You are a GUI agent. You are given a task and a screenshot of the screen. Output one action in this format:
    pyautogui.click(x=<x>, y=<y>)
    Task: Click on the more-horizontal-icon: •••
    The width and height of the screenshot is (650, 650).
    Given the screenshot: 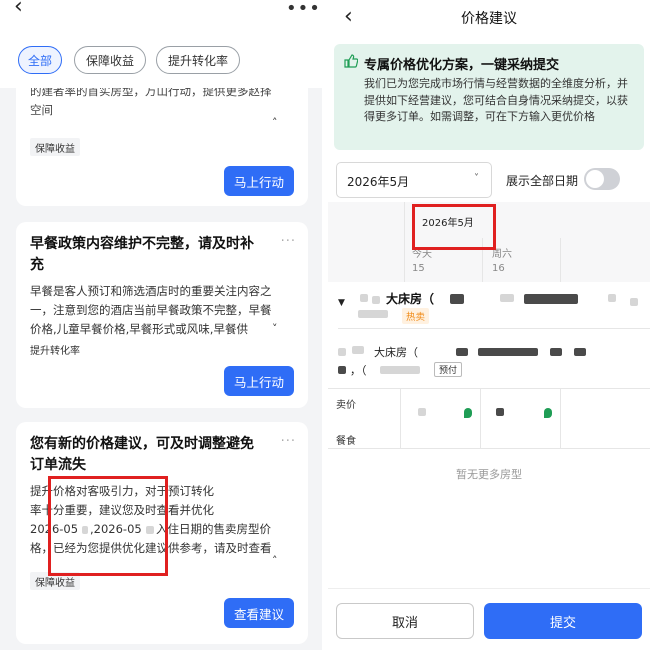 What is the action you would take?
    pyautogui.click(x=303, y=9)
    